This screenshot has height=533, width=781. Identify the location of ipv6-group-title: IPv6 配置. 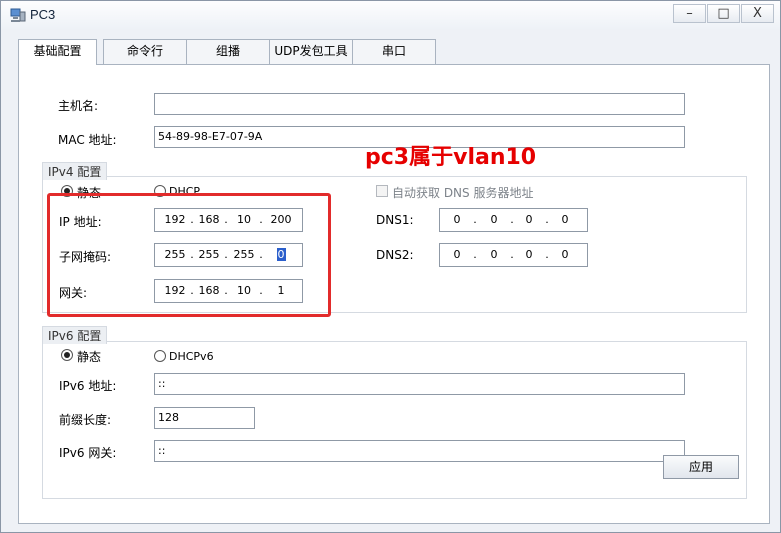
(75, 335).